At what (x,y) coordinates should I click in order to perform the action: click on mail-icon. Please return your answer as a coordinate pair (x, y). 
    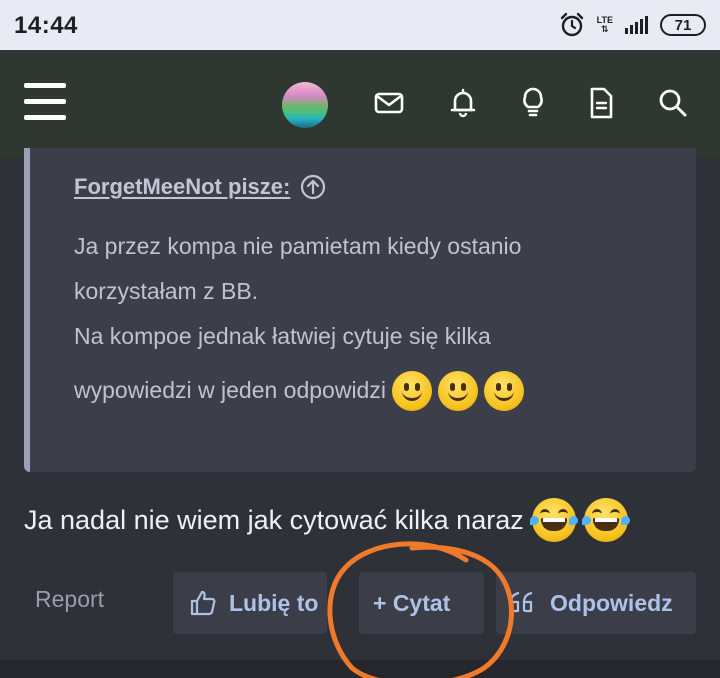
    Looking at the image, I should click on (389, 103).